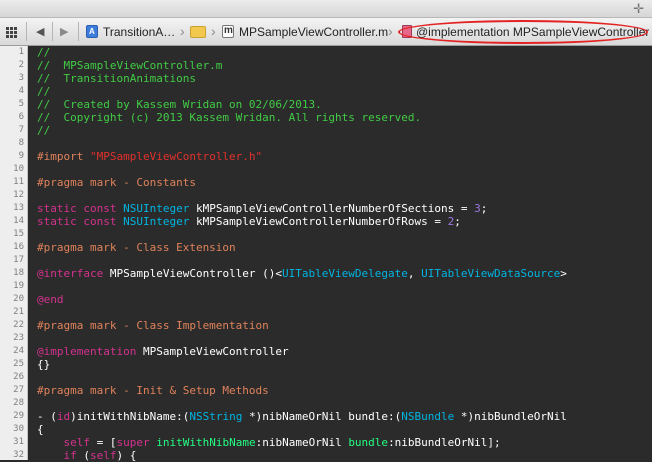 The height and width of the screenshot is (462, 652). I want to click on code-line: #pragma mark - Class Extension, so click(136, 247).